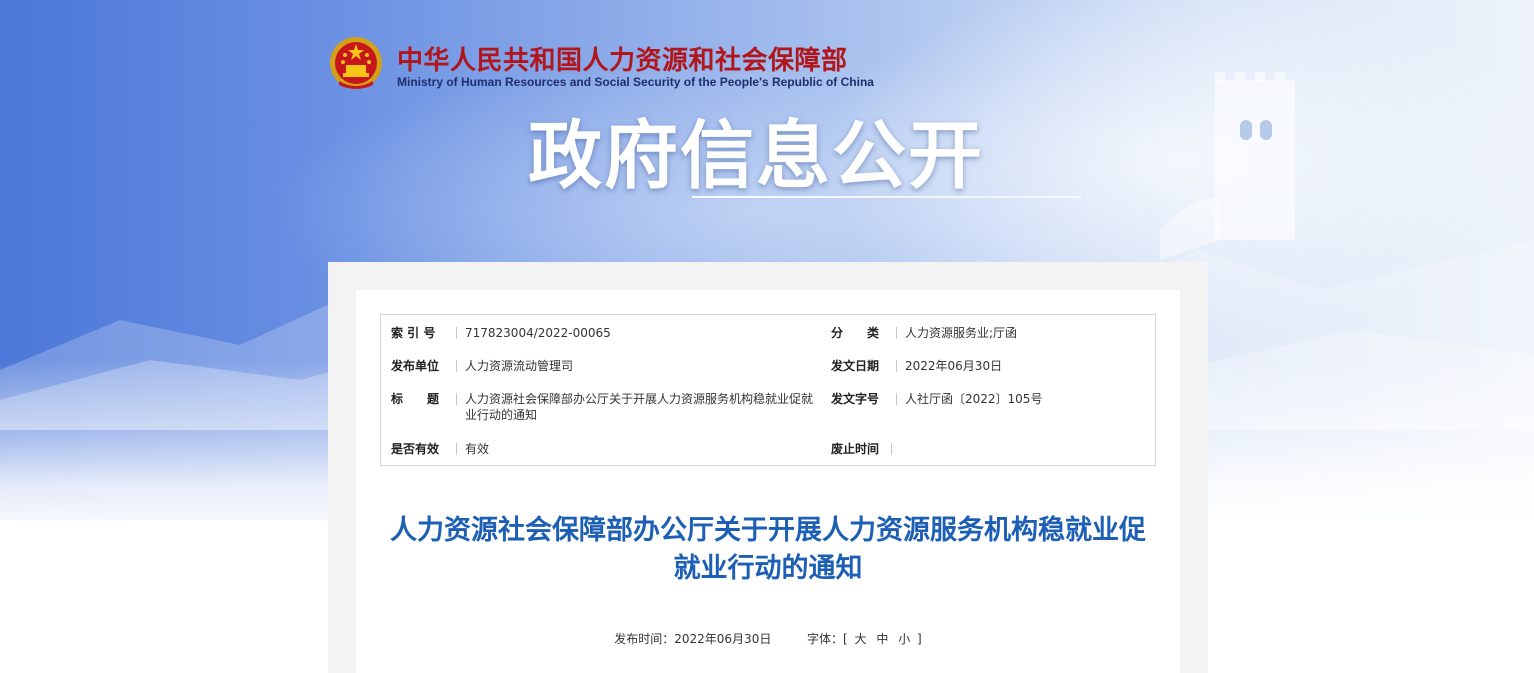 Image resolution: width=1534 pixels, height=673 pixels. I want to click on banner-title: 政府信息公开, so click(756, 156).